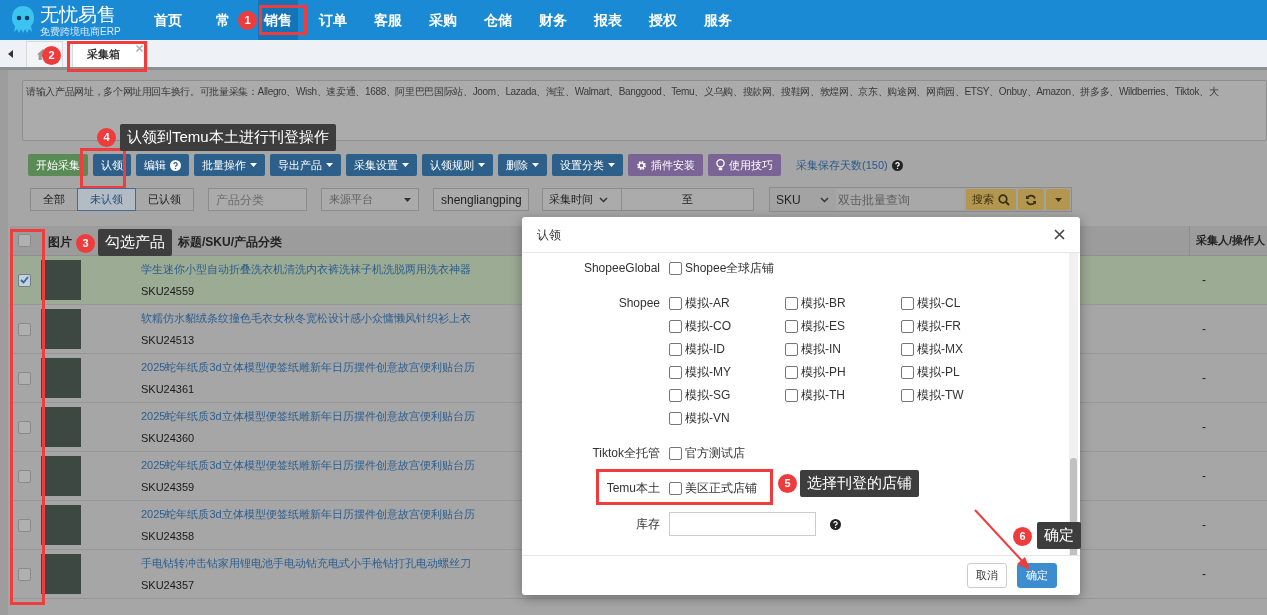 The width and height of the screenshot is (1267, 615). What do you see at coordinates (60, 241) in the screenshot?
I see `column-header: 图片` at bounding box center [60, 241].